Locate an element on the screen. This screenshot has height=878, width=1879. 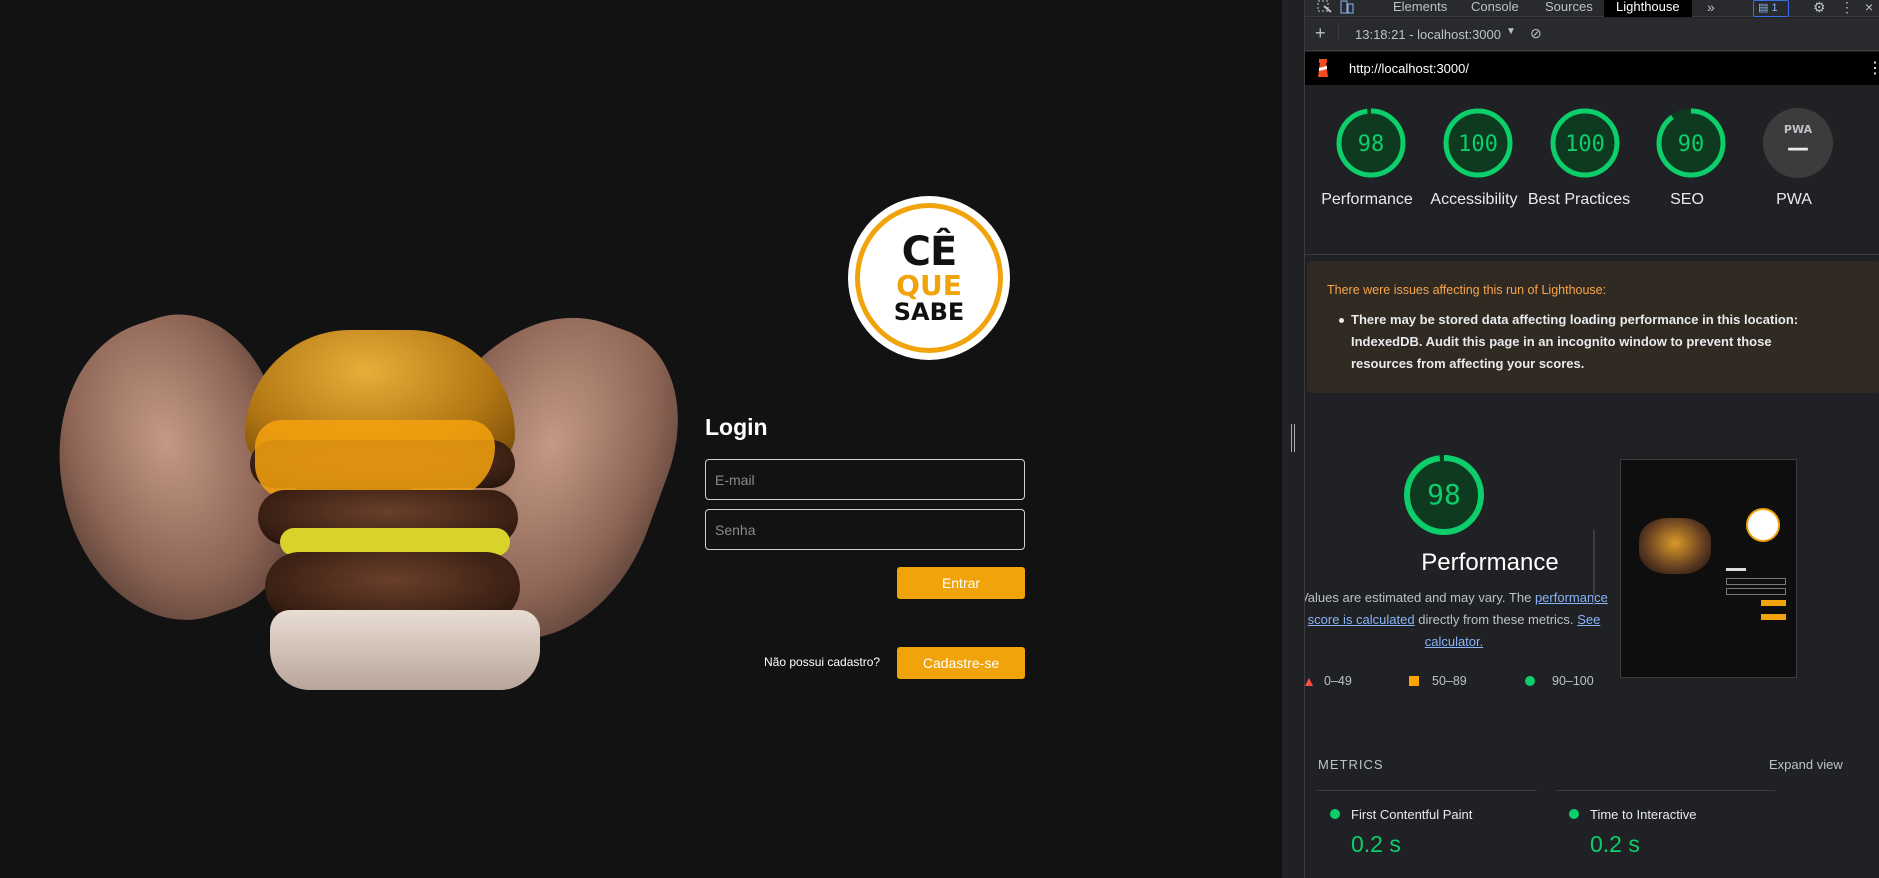
clear-reports-icon: ⊘ is located at coordinates (1536, 33).